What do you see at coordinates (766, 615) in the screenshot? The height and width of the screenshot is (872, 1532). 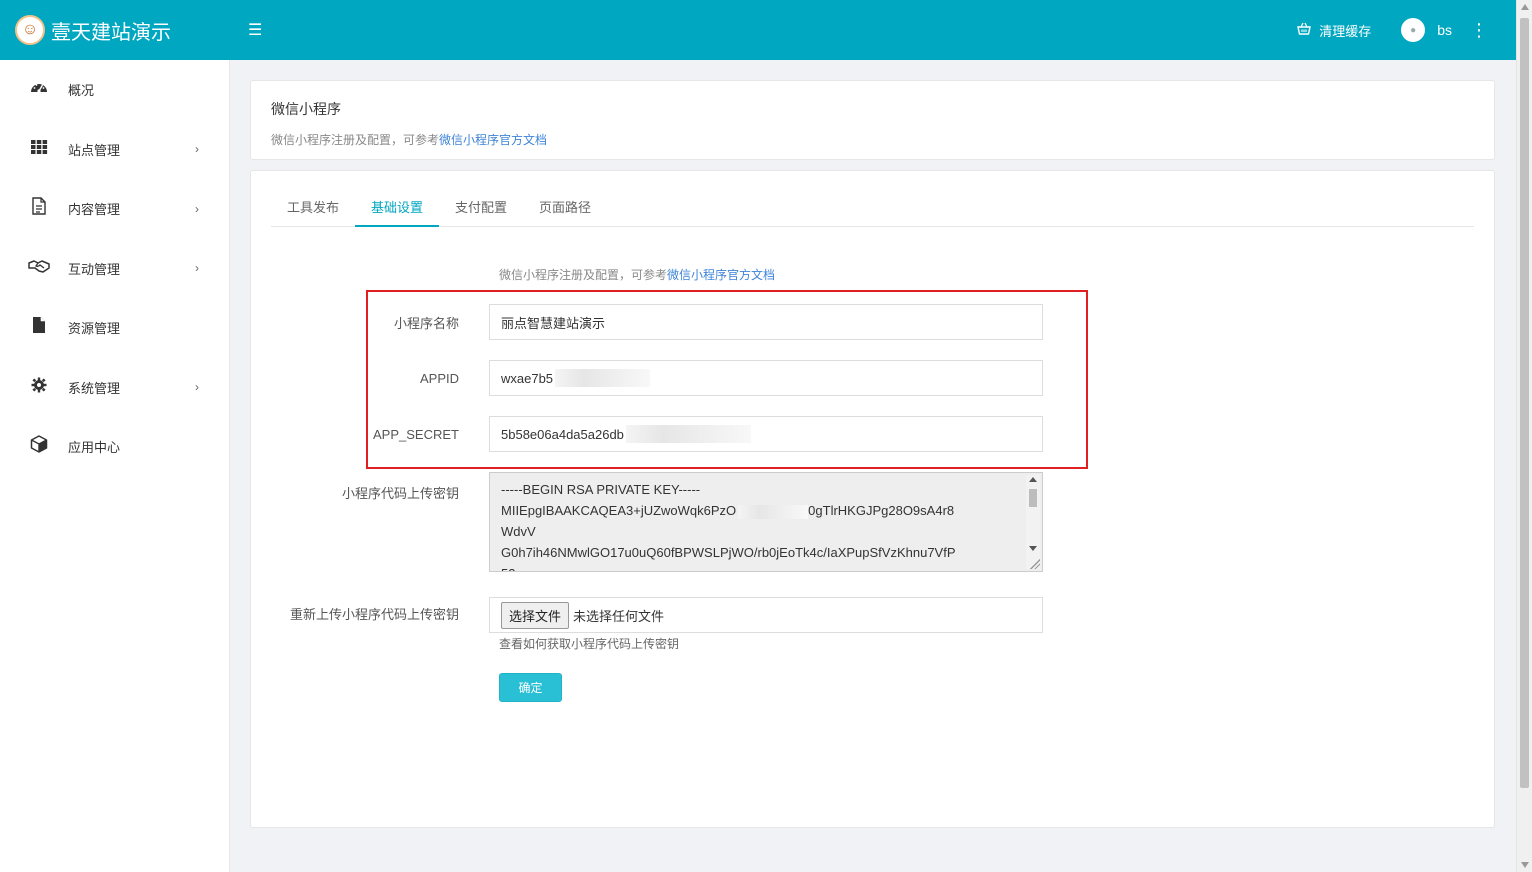 I see `file-upload-field: 选择文件 未选择任何文件` at bounding box center [766, 615].